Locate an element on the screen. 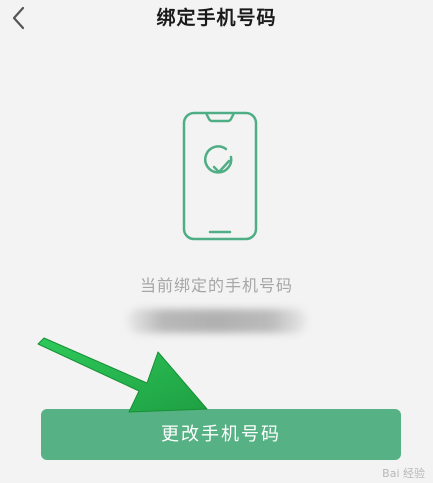 The height and width of the screenshot is (483, 433). navigation-bar: 绑定手机号码 is located at coordinates (216, 20).